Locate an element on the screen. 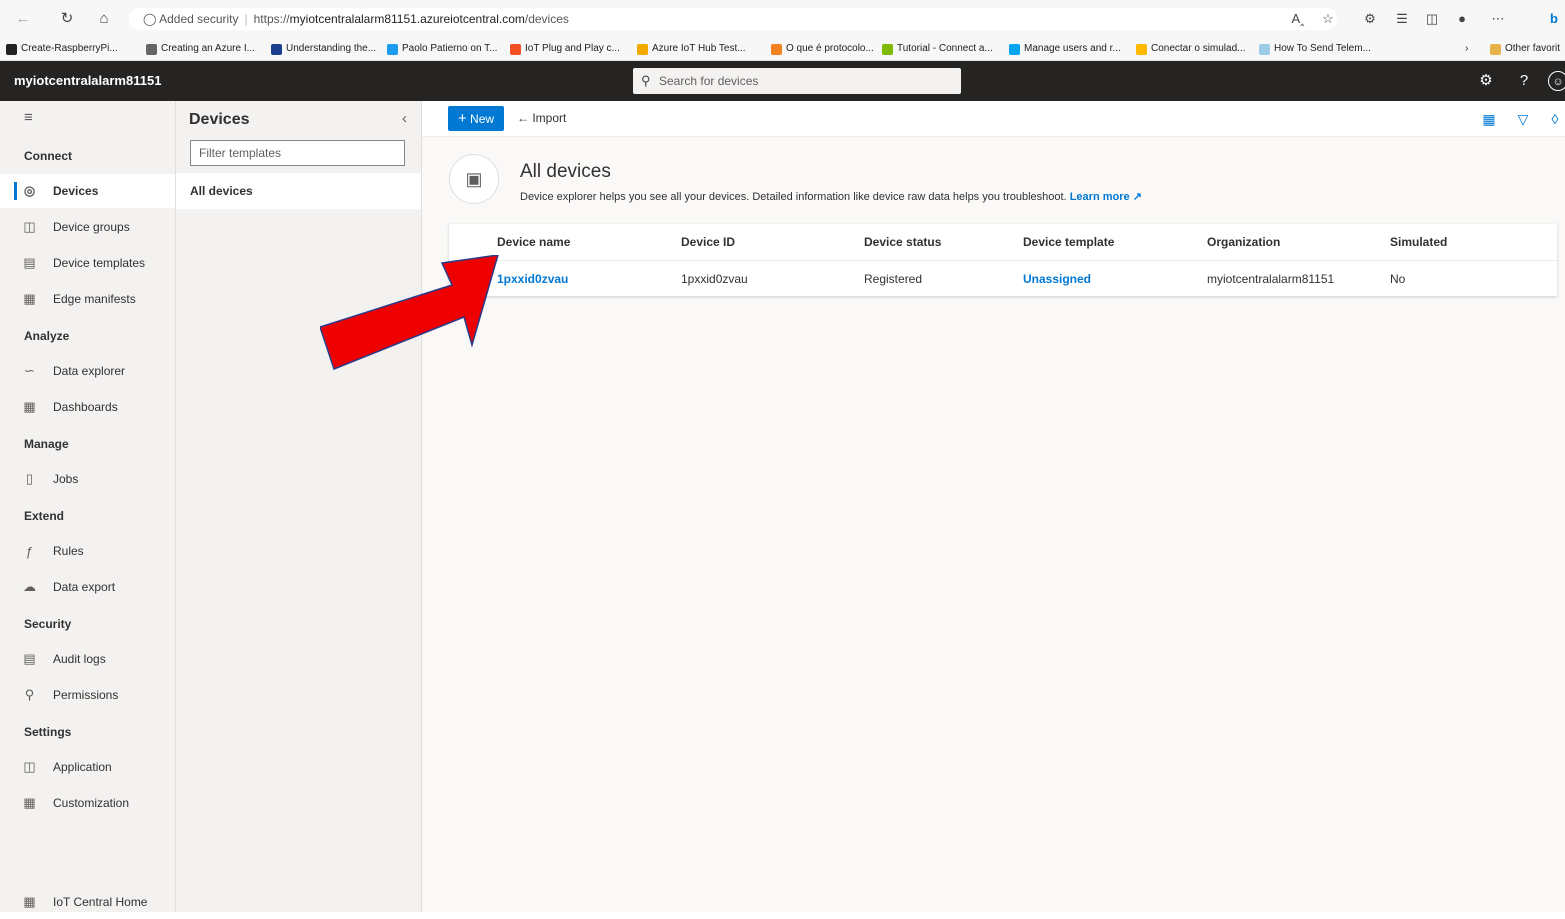 This screenshot has height=919, width=1565. nav-item-data-explorer: ∽ Data explorer is located at coordinates (87, 371).